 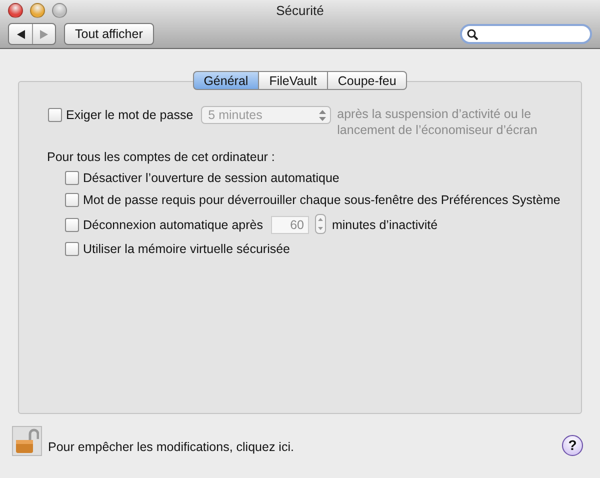 I want to click on tab: Général, so click(x=226, y=80).